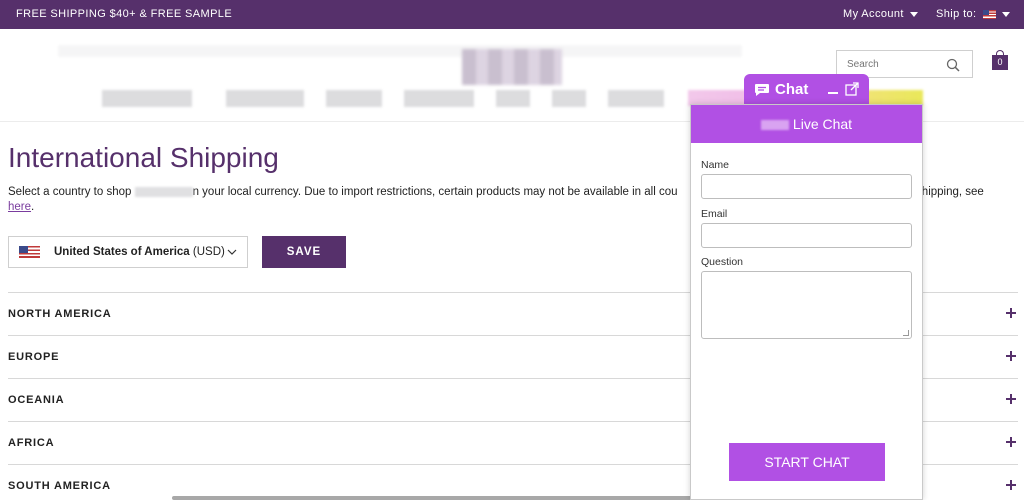 This screenshot has width=1024, height=500. Describe the element at coordinates (143, 157) in the screenshot. I see `page-title: International Shipping` at that location.